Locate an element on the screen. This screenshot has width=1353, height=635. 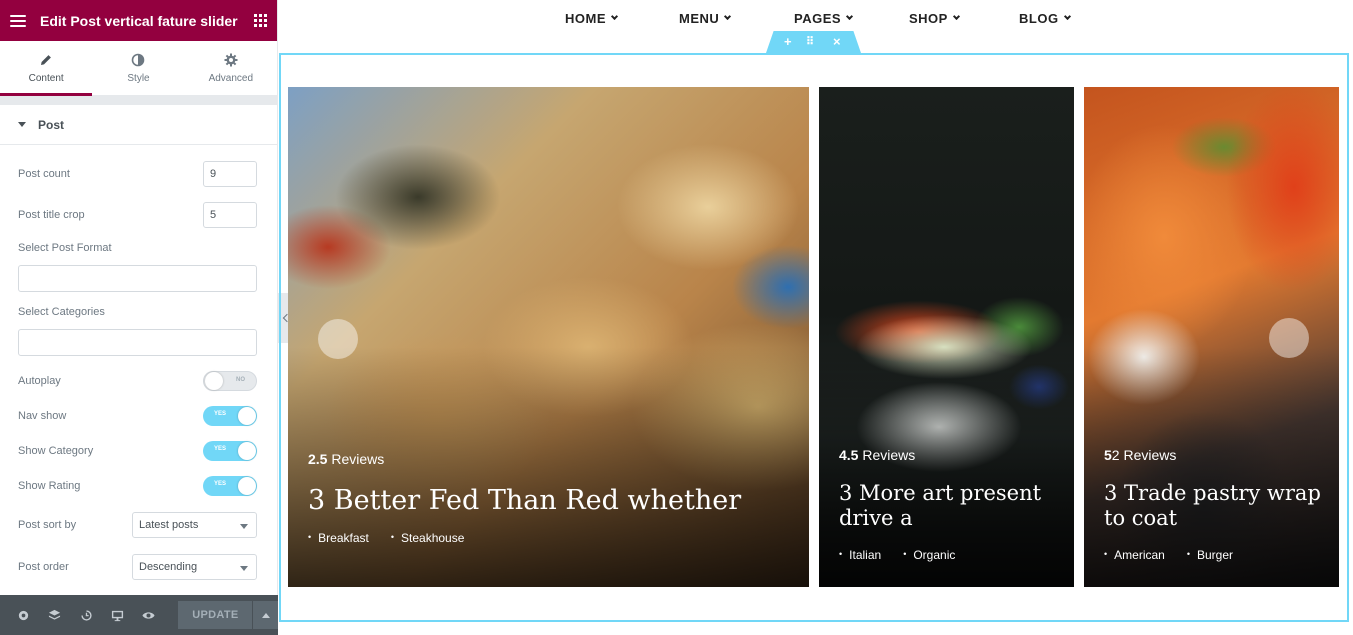
post-format-select is located at coordinates (137, 278).